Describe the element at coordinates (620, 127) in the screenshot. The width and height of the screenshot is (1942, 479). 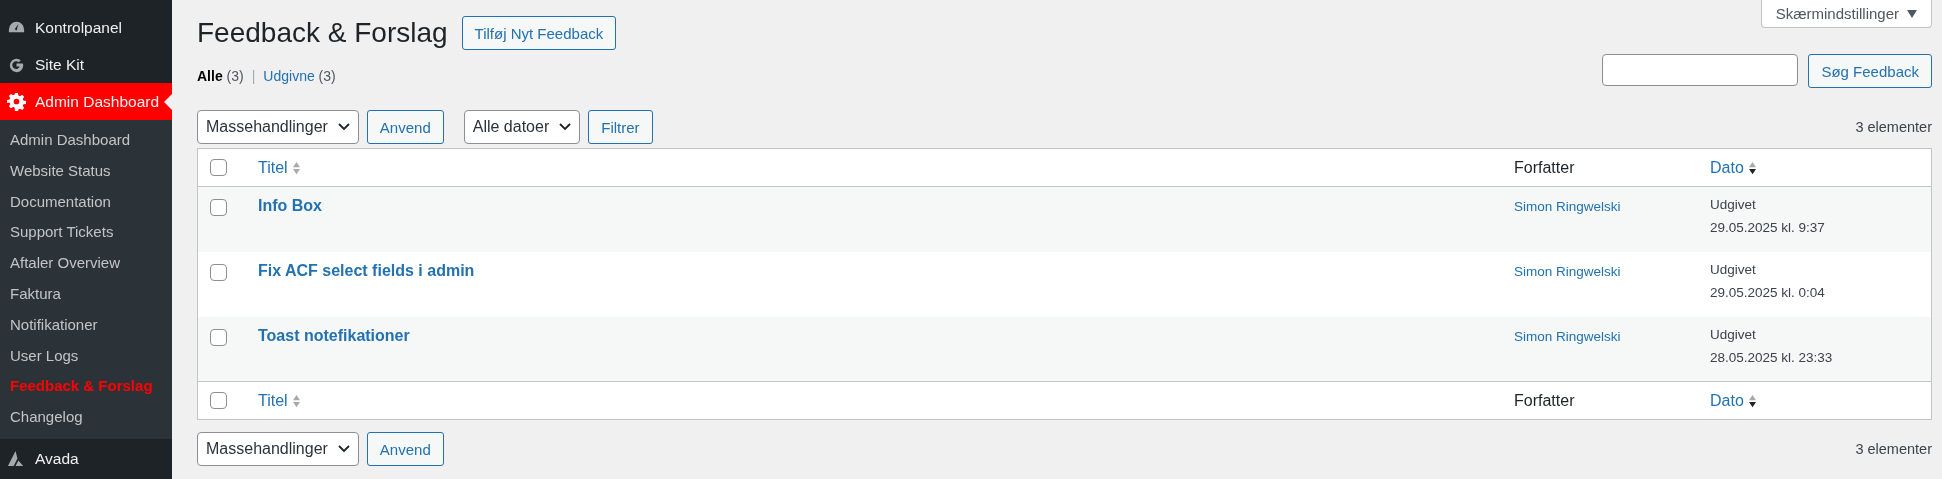
I see `filter-button: Filtrer` at that location.